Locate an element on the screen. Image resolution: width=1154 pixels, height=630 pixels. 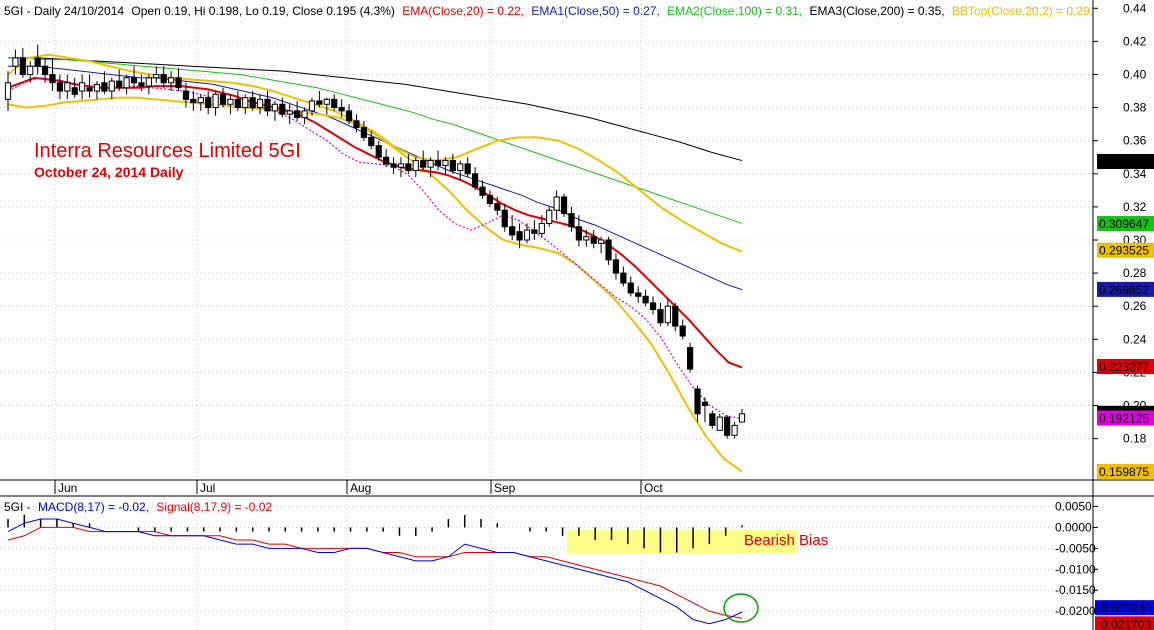
macd-value-label: -0.020240 is located at coordinates (1124, 608).